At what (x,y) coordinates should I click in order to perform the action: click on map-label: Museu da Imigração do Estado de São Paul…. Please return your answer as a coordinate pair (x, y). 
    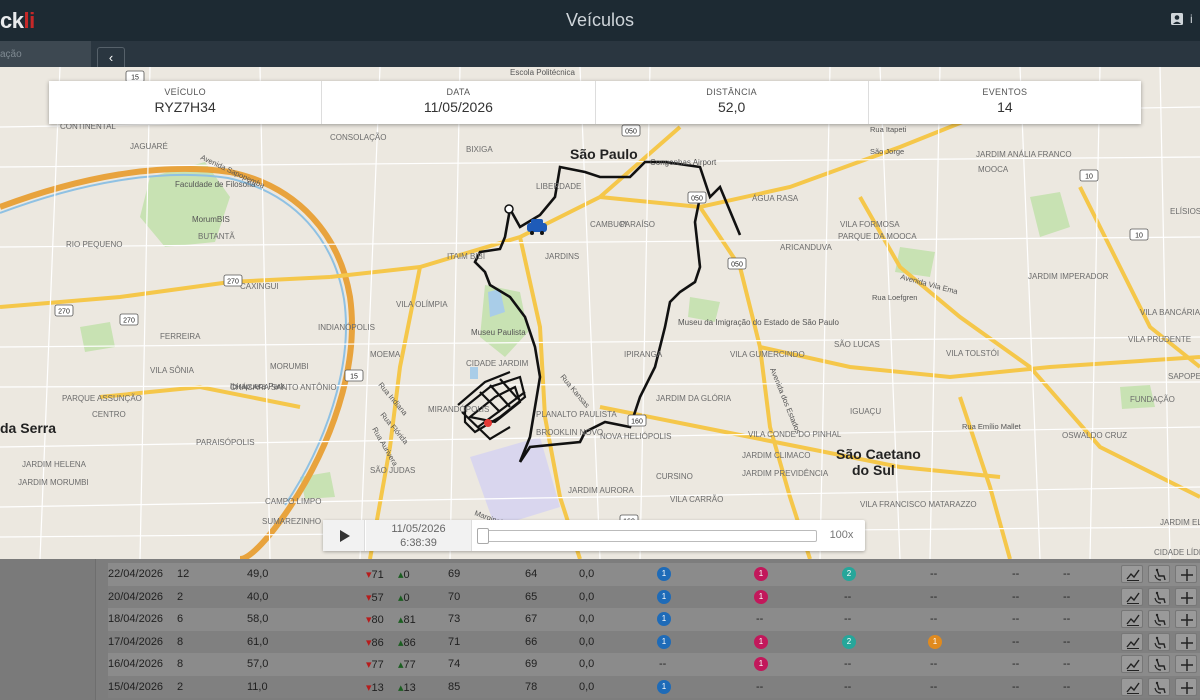
    Looking at the image, I should click on (759, 322).